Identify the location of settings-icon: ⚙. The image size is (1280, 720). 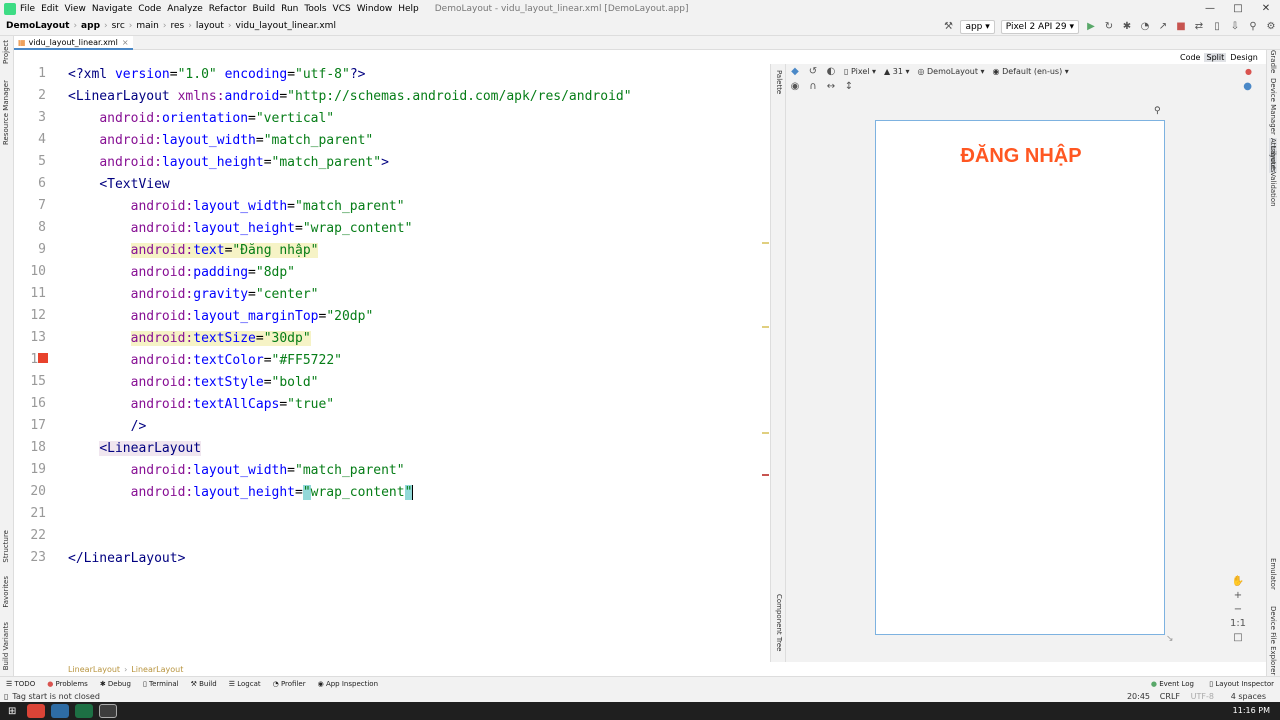
(1271, 27).